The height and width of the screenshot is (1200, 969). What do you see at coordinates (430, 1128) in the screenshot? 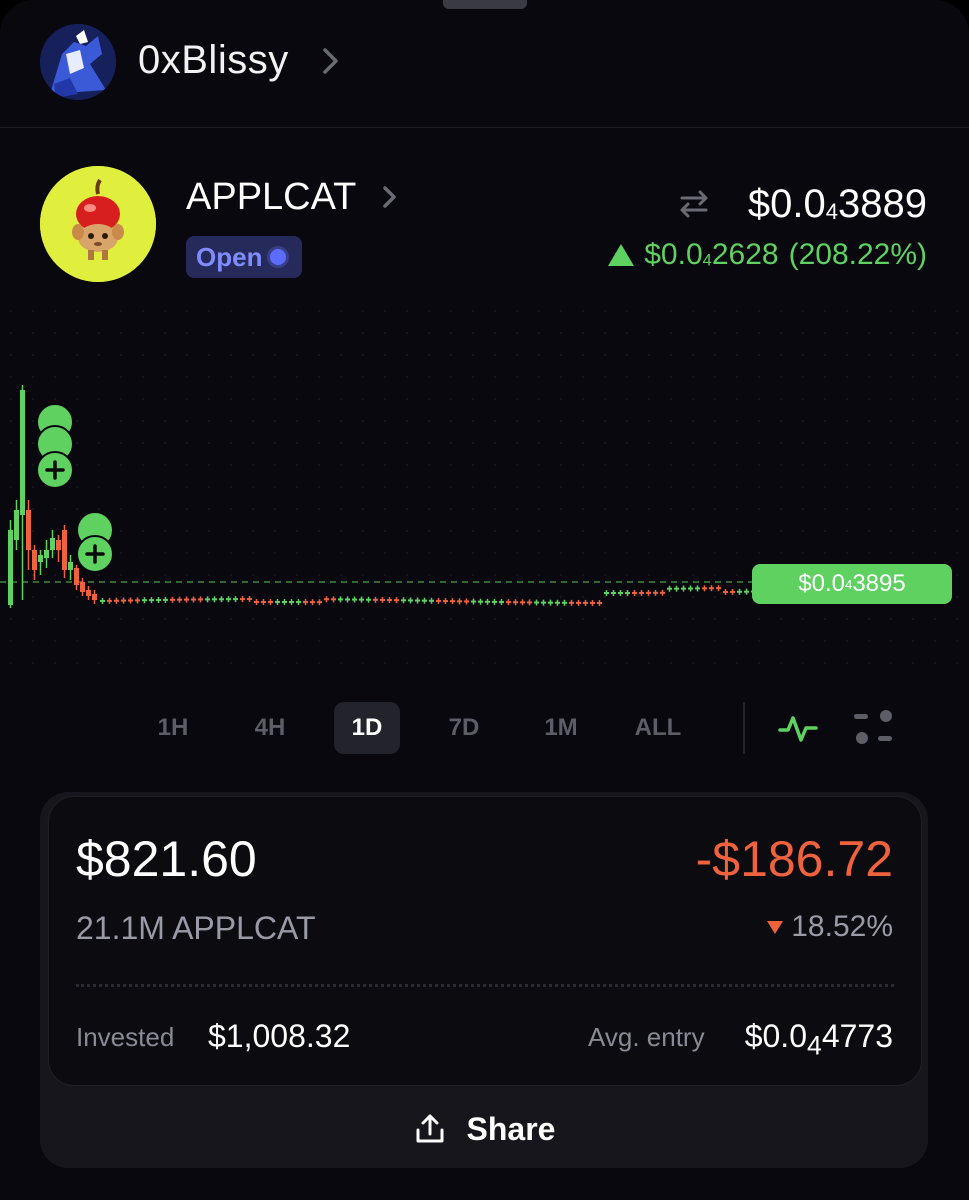
I see `share-icon` at bounding box center [430, 1128].